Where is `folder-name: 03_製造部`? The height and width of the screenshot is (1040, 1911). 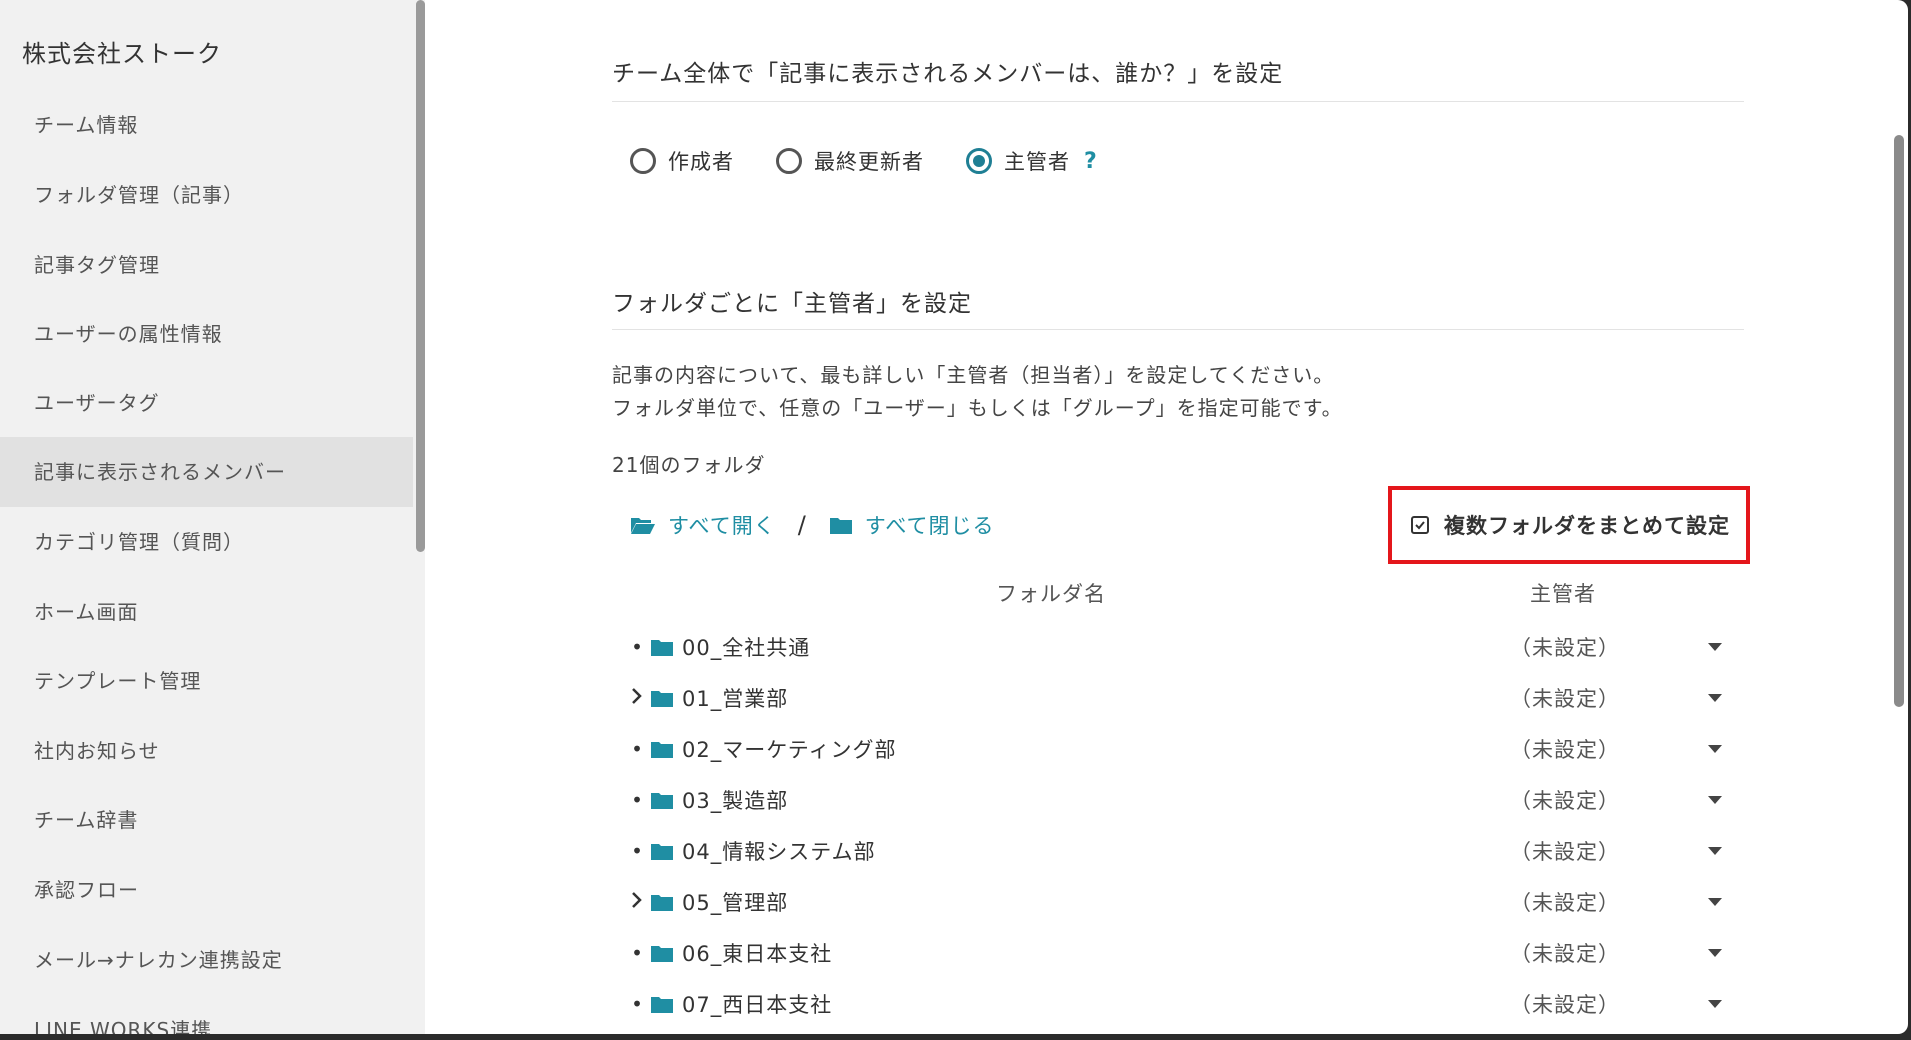 folder-name: 03_製造部 is located at coordinates (735, 800).